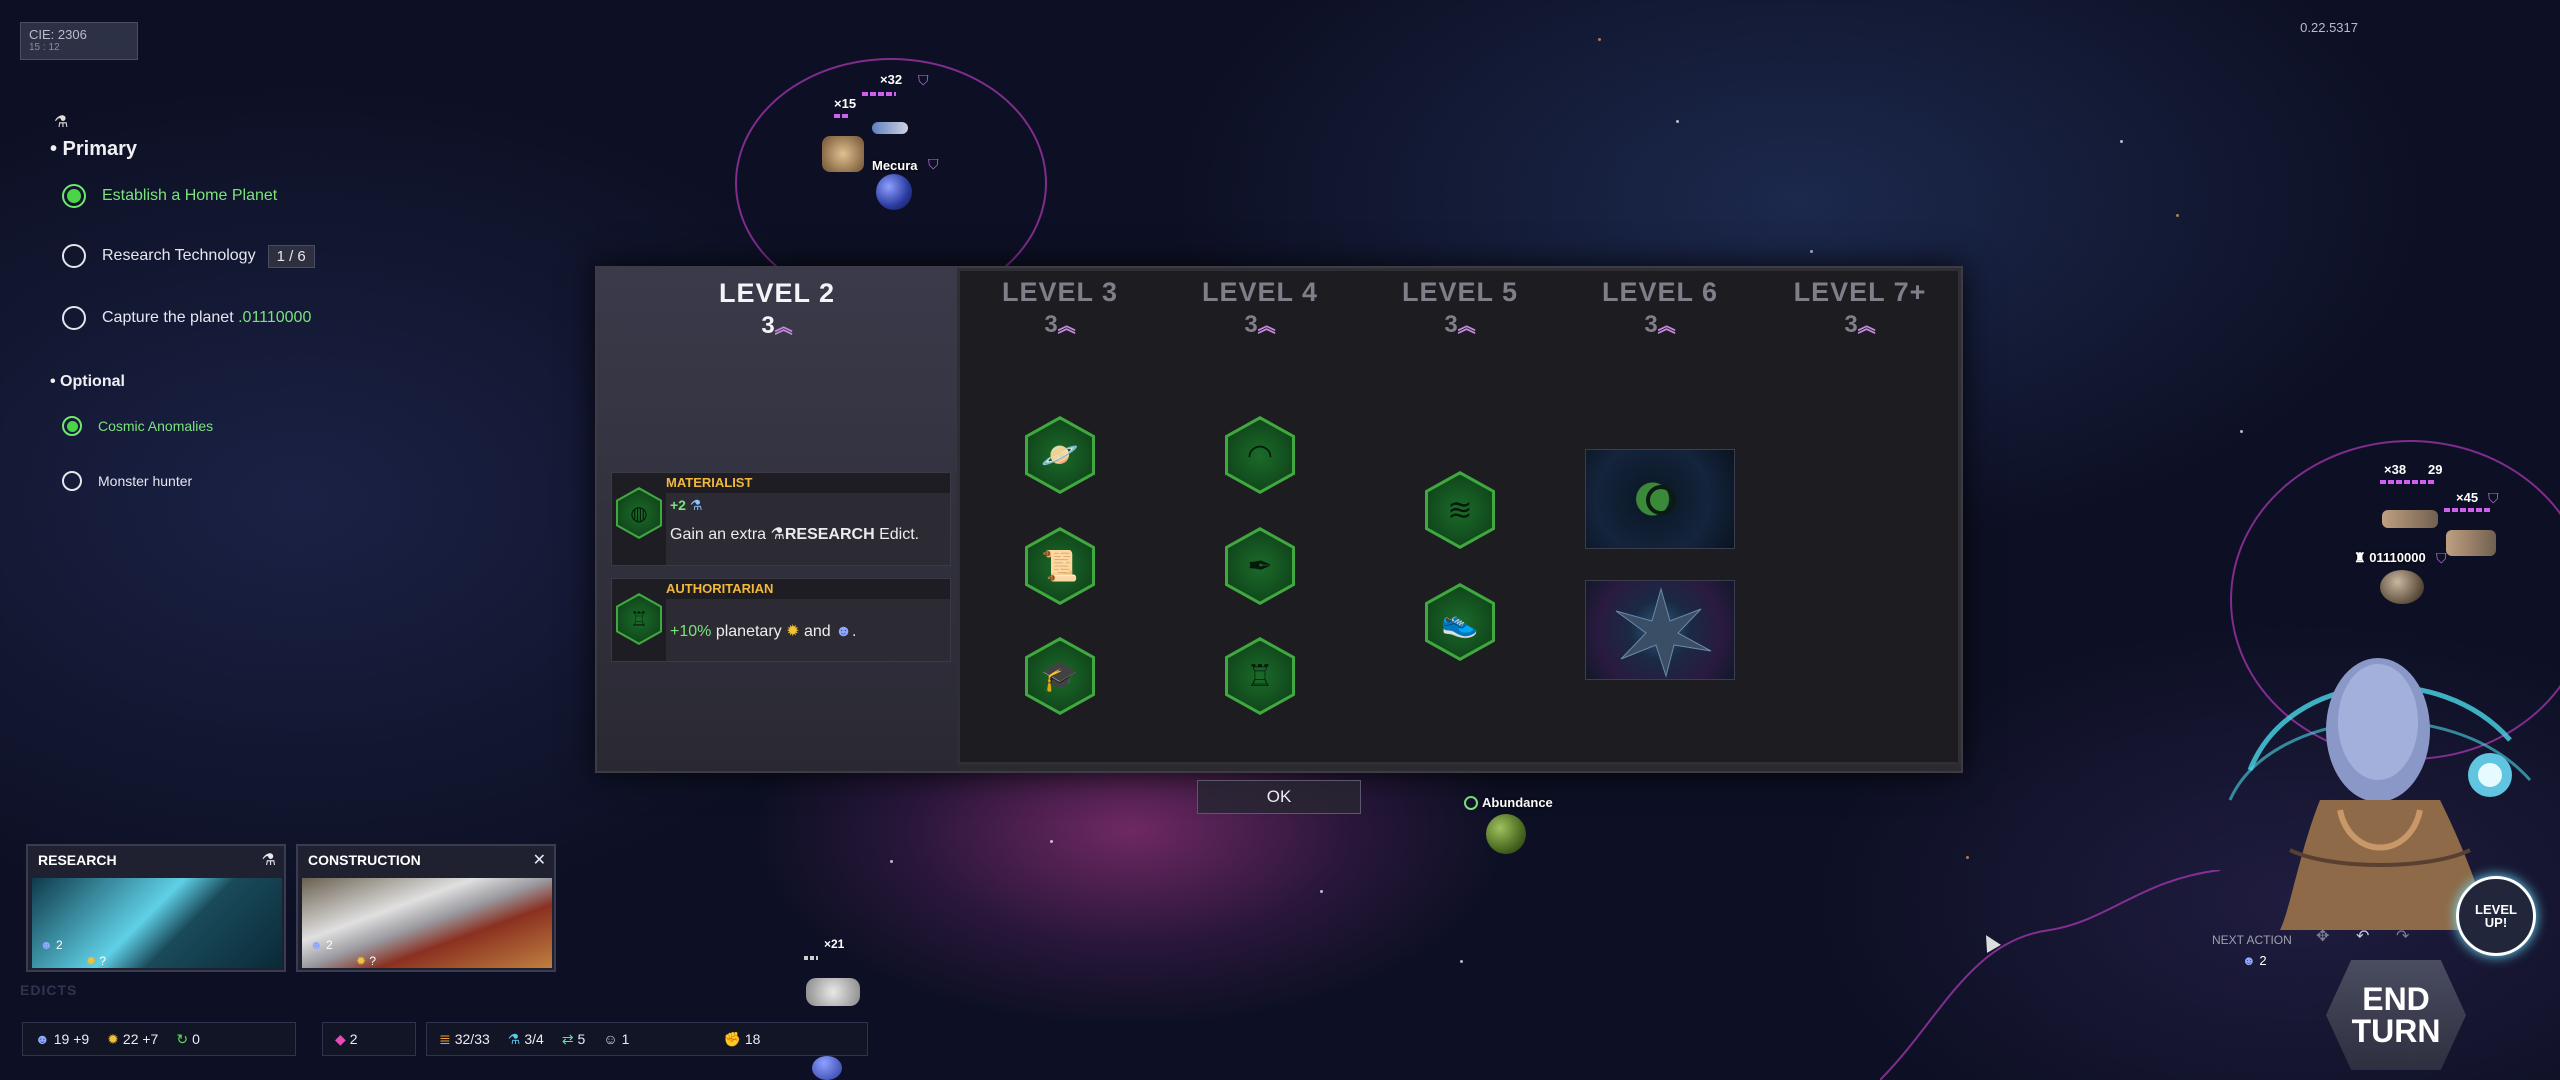  Describe the element at coordinates (2322, 936) in the screenshot. I see `move-icon: ✥` at that location.